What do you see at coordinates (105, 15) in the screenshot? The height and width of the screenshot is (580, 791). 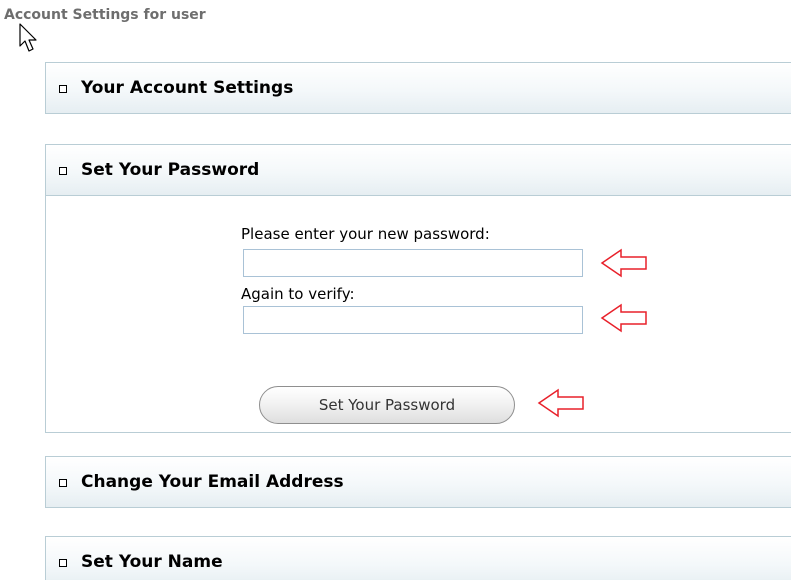 I see `page-title: Account Settings for user` at bounding box center [105, 15].